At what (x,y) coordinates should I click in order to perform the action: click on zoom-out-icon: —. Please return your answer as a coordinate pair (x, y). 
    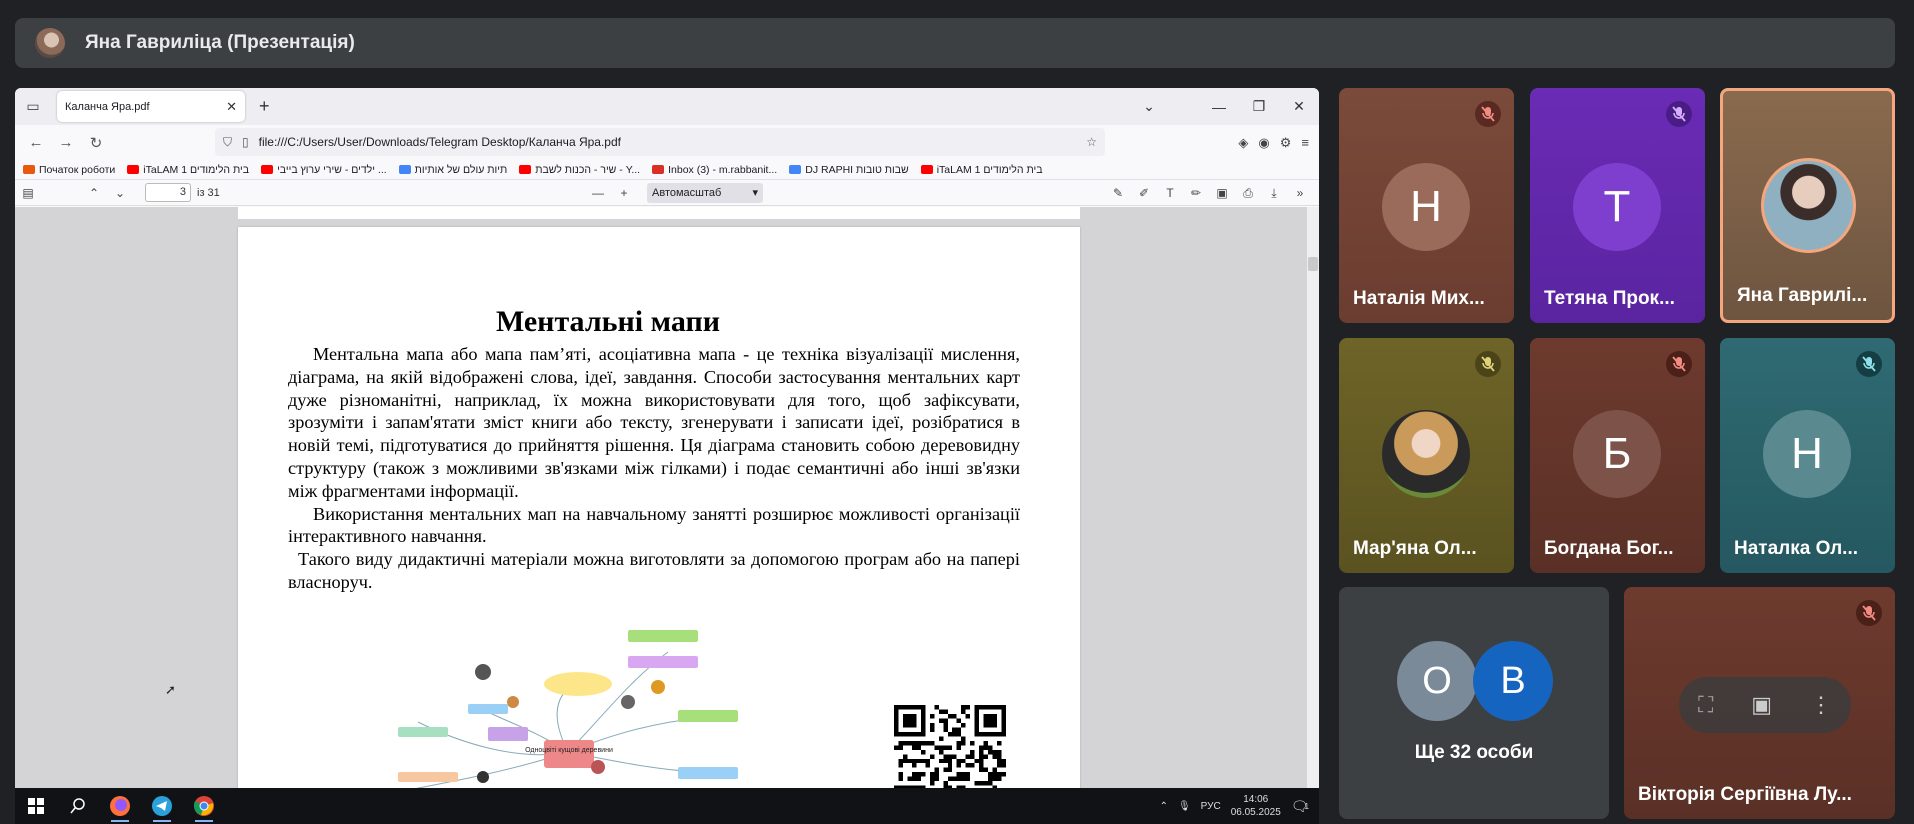
    Looking at the image, I should click on (598, 193).